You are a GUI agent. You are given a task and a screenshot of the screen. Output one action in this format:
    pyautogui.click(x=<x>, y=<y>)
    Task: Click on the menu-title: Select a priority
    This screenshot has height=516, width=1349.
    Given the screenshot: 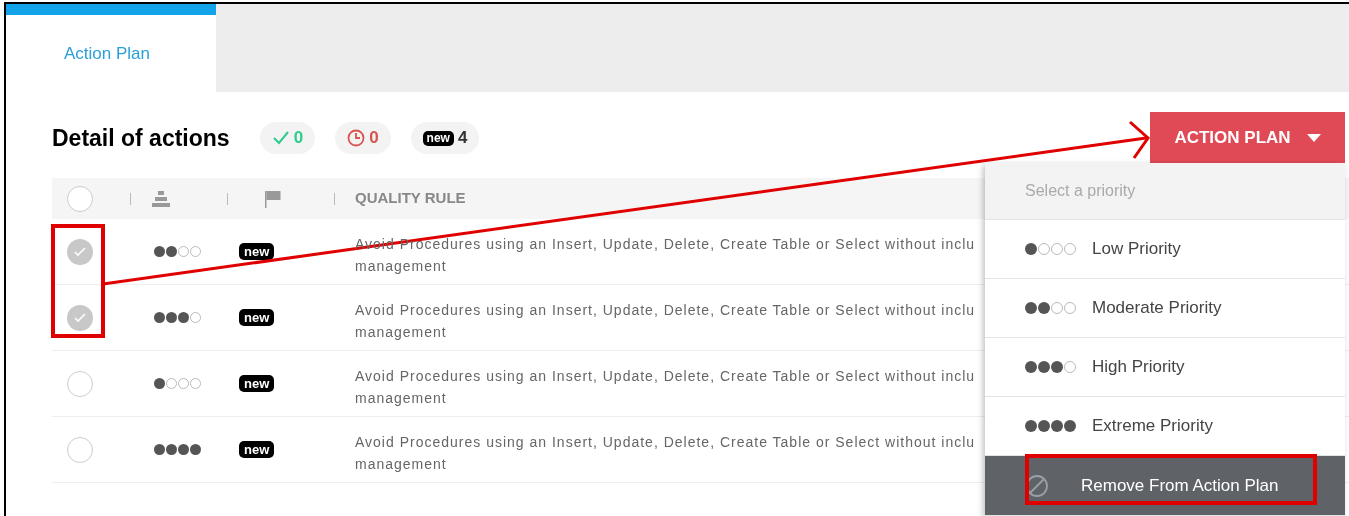 What is the action you would take?
    pyautogui.click(x=1165, y=191)
    